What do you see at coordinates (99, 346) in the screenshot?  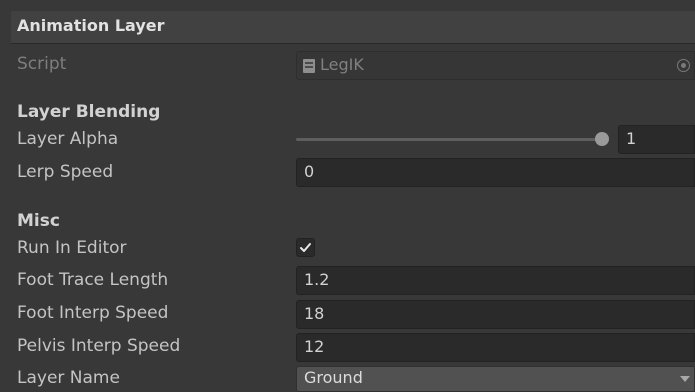 I see `pelvis-interp-speed-label: Pelvis Interp Speed` at bounding box center [99, 346].